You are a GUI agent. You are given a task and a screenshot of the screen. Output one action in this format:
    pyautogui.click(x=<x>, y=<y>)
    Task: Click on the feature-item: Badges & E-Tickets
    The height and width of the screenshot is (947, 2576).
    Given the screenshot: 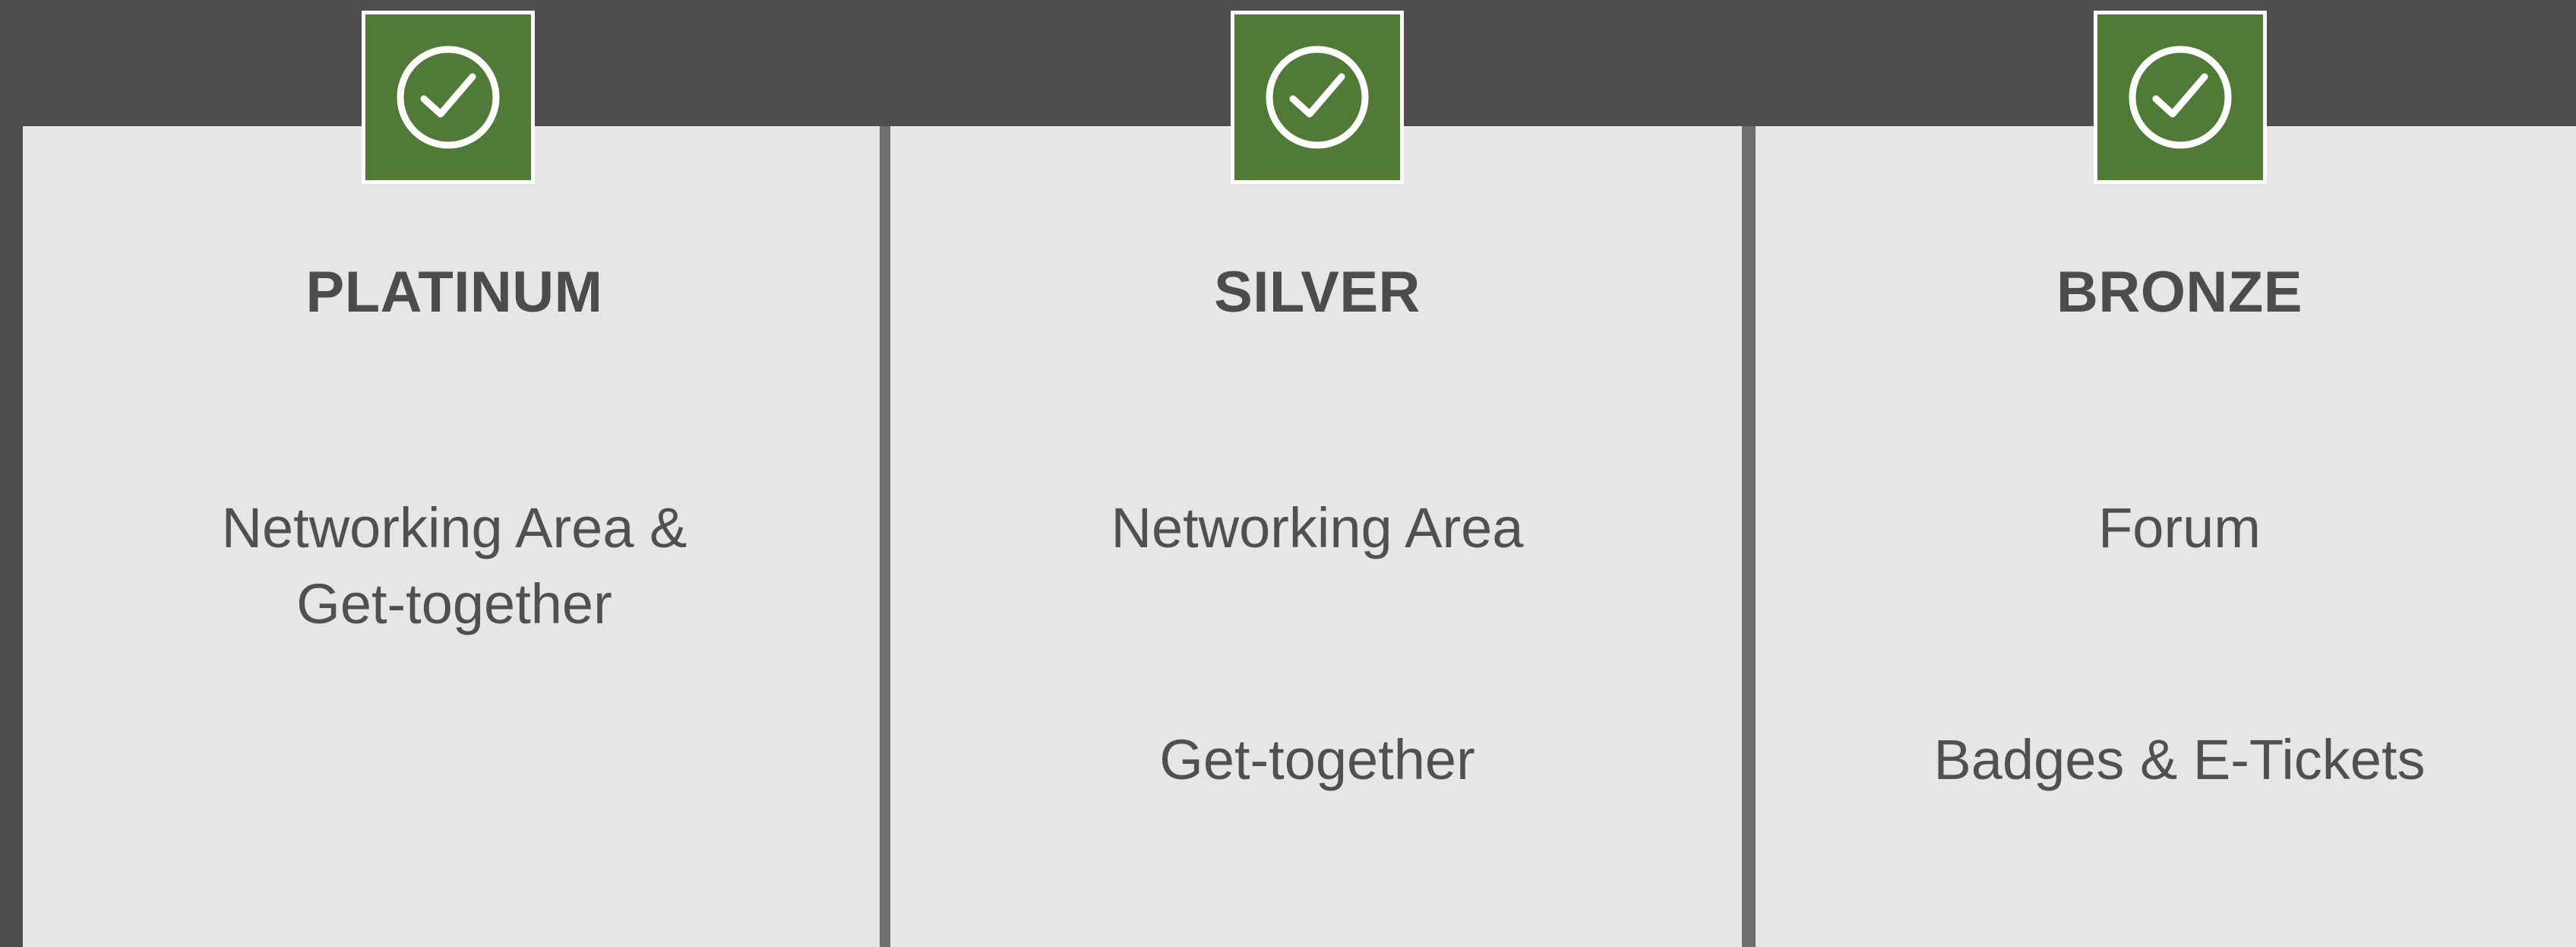 What is the action you would take?
    pyautogui.click(x=2179, y=759)
    